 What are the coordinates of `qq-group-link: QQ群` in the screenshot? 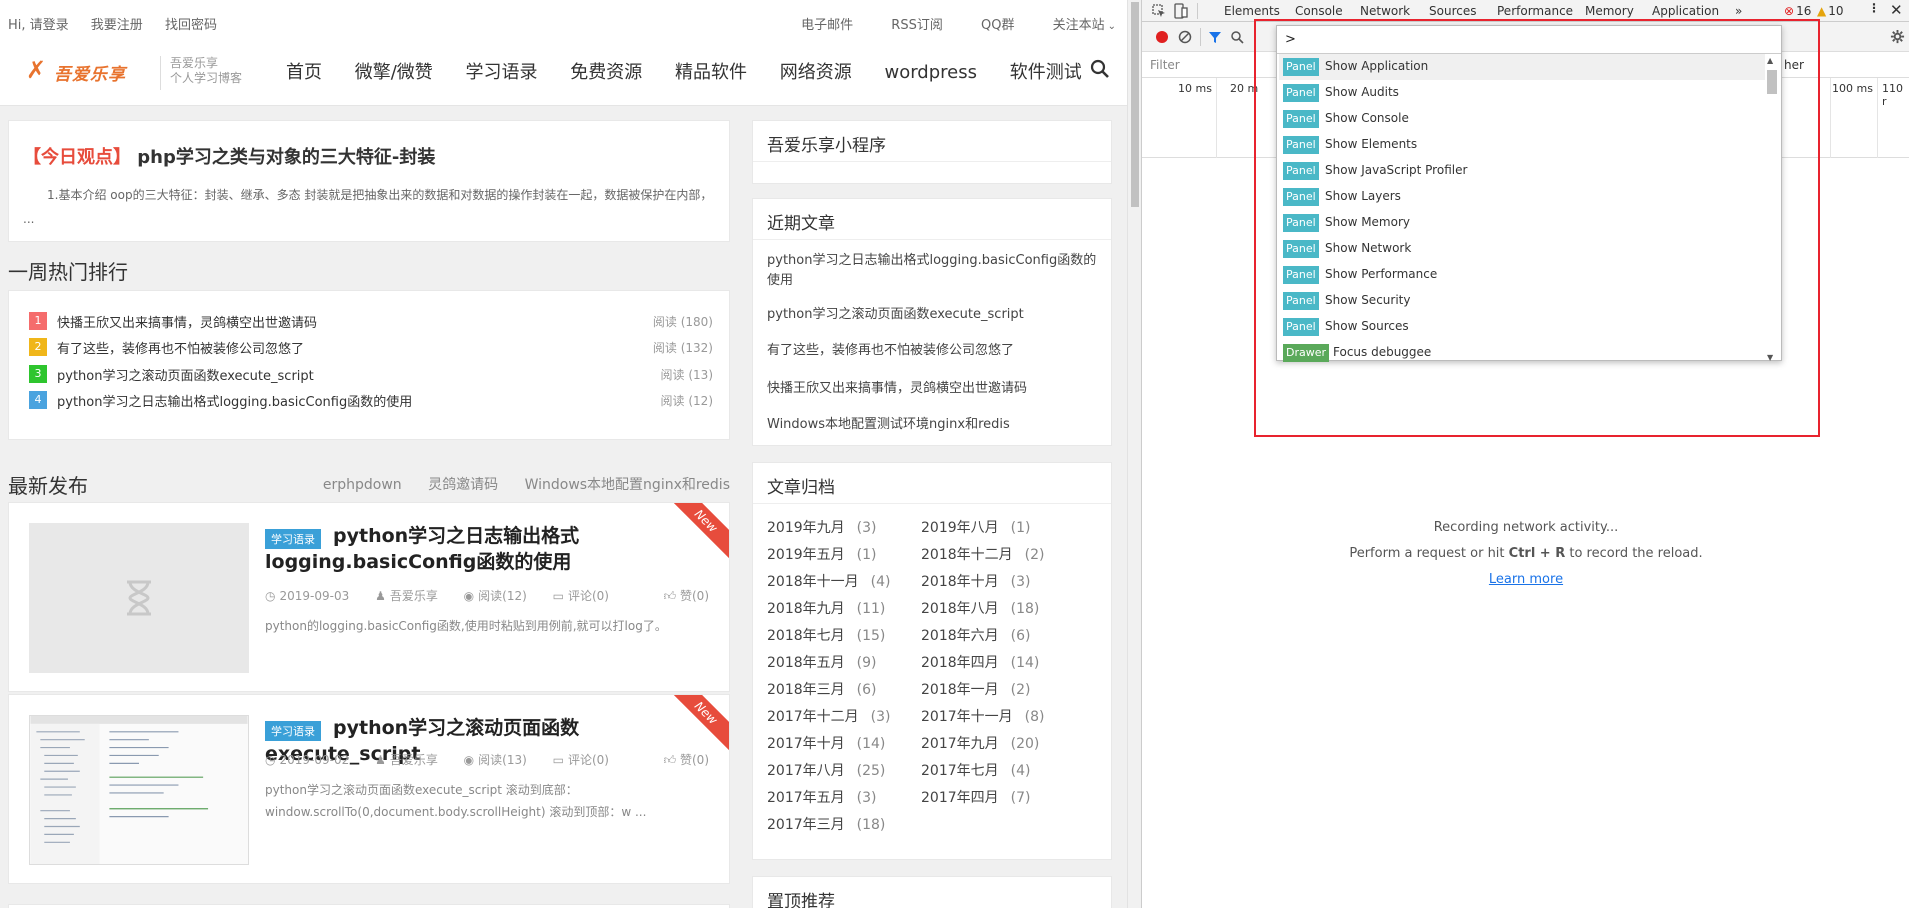 It's located at (997, 25).